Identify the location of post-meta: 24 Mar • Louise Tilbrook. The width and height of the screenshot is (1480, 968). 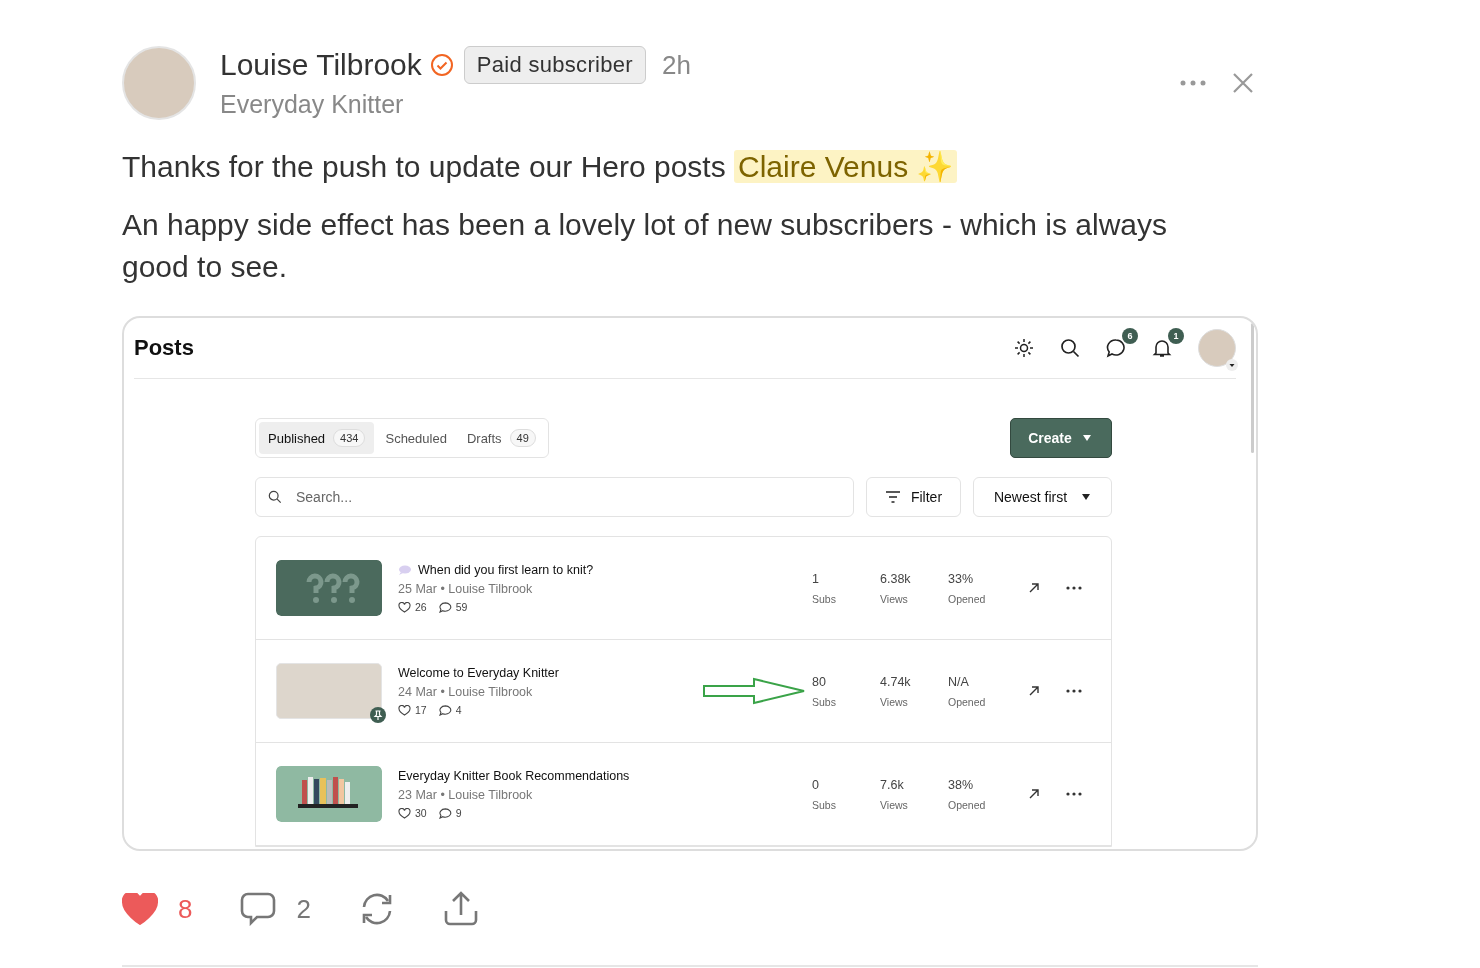
(466, 692).